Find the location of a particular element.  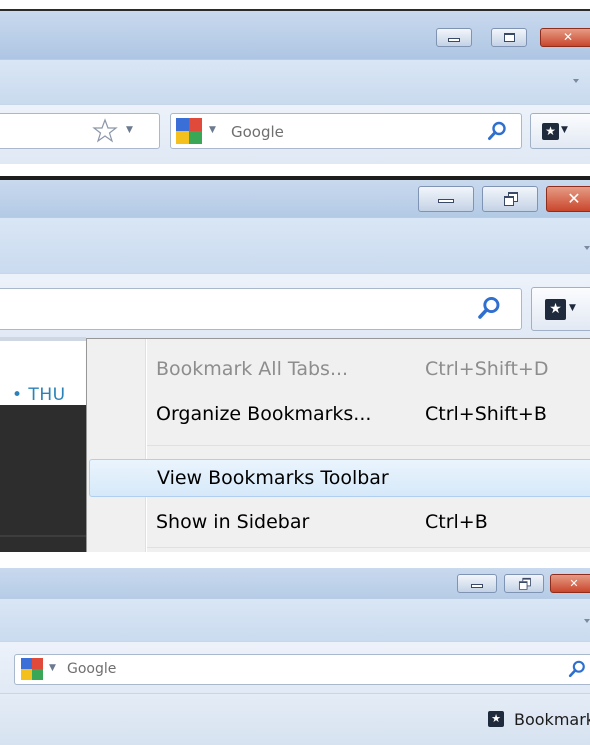

search-input is located at coordinates (261, 309).